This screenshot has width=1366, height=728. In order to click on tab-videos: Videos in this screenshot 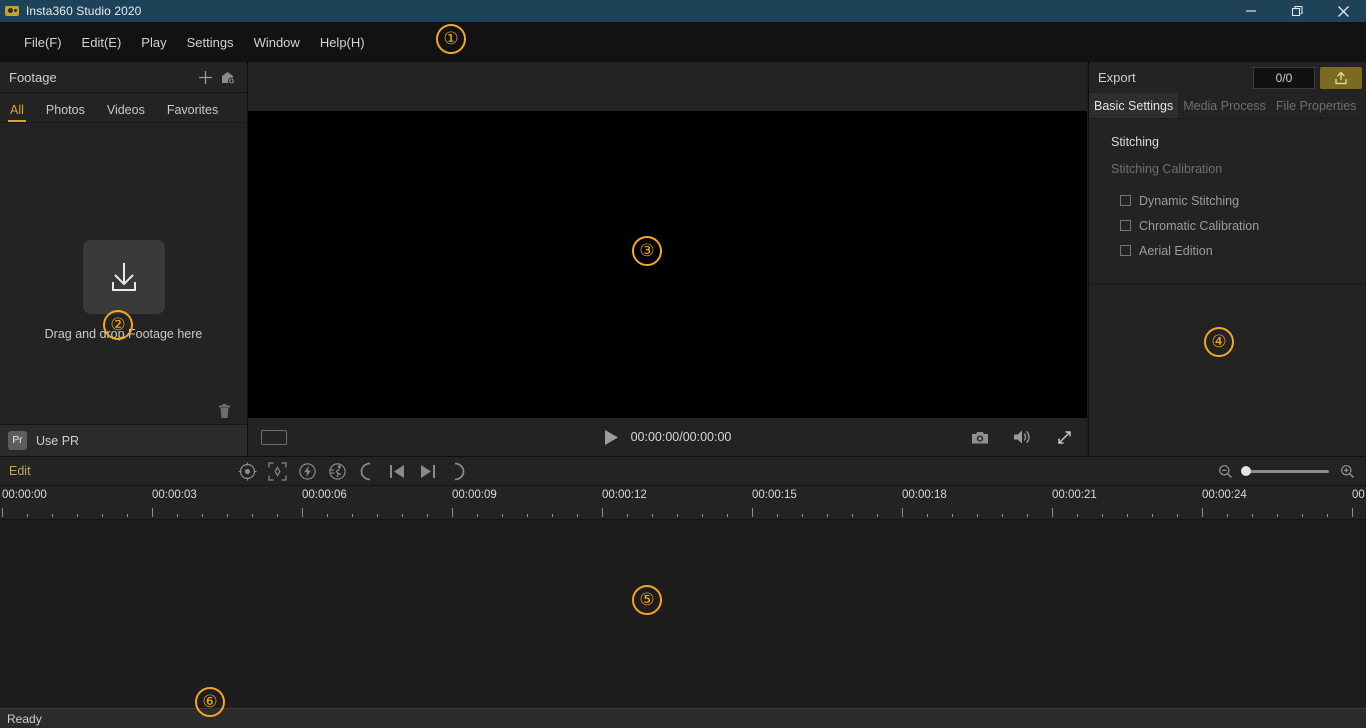, I will do `click(126, 112)`.